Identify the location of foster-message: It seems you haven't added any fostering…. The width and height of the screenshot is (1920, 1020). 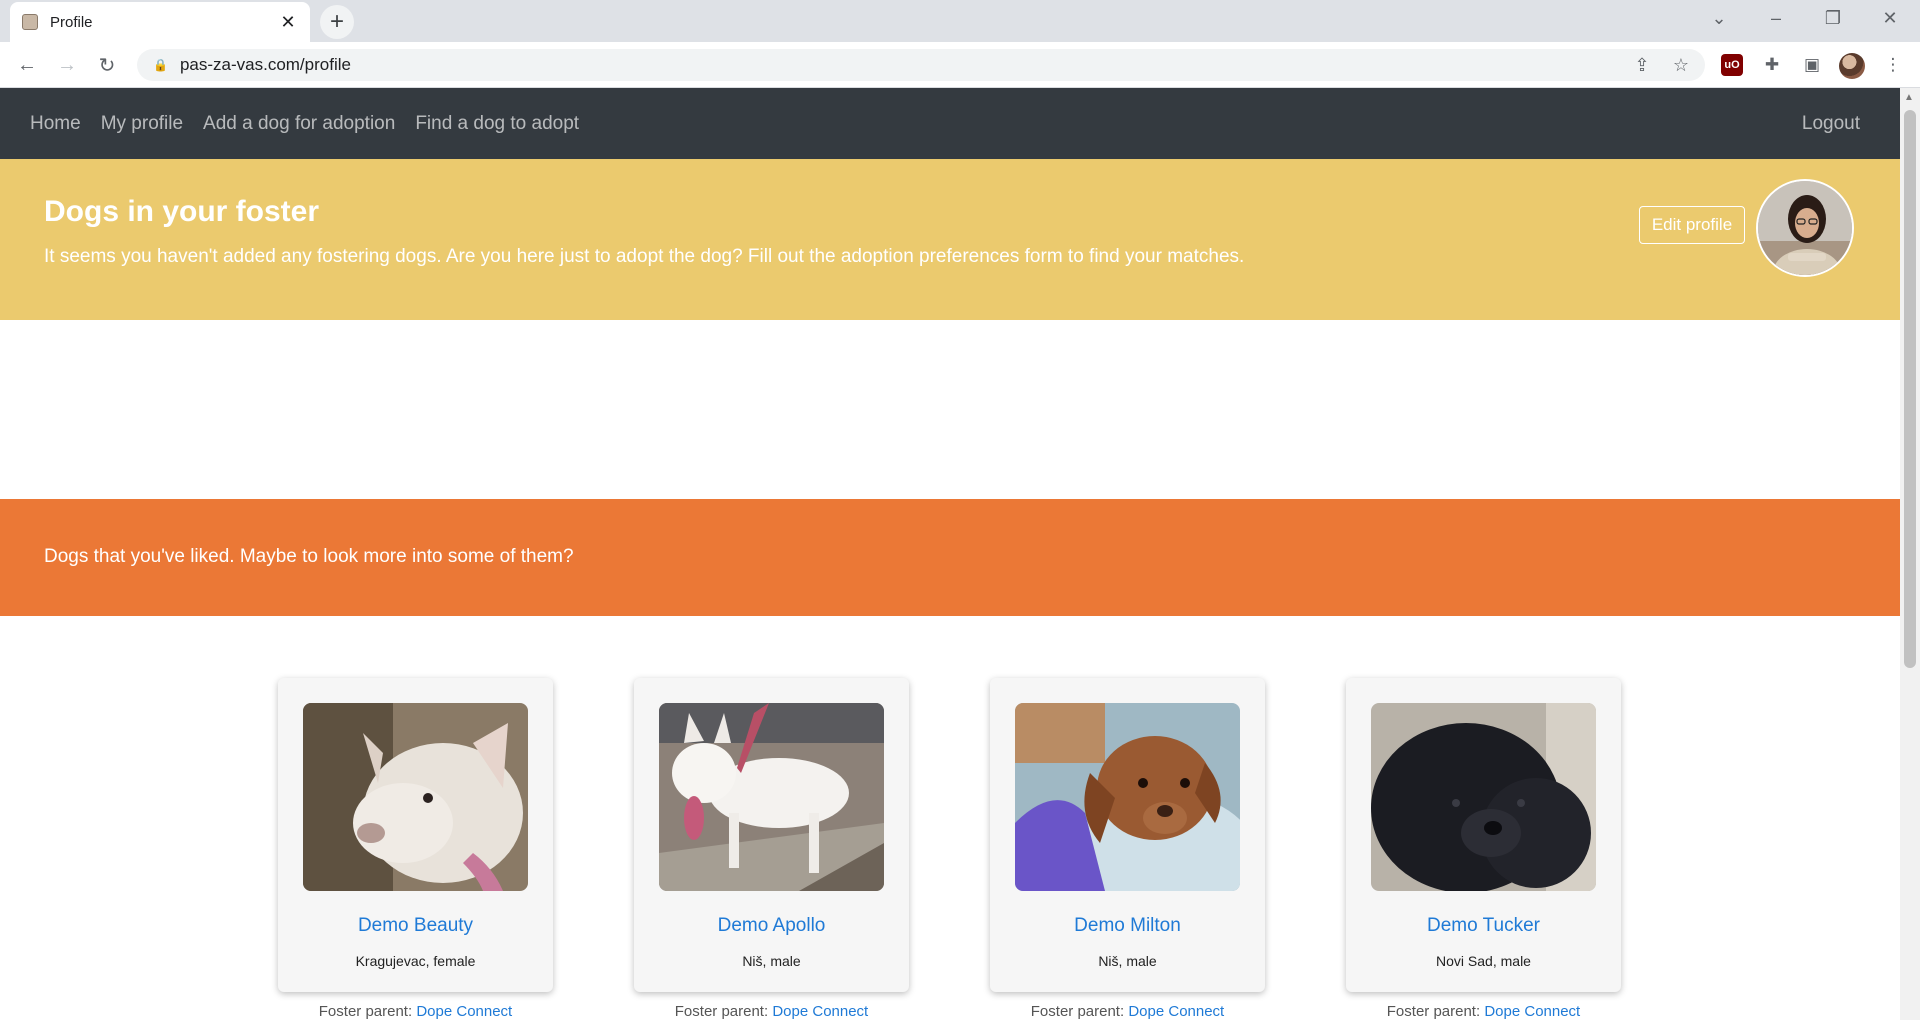
(644, 256).